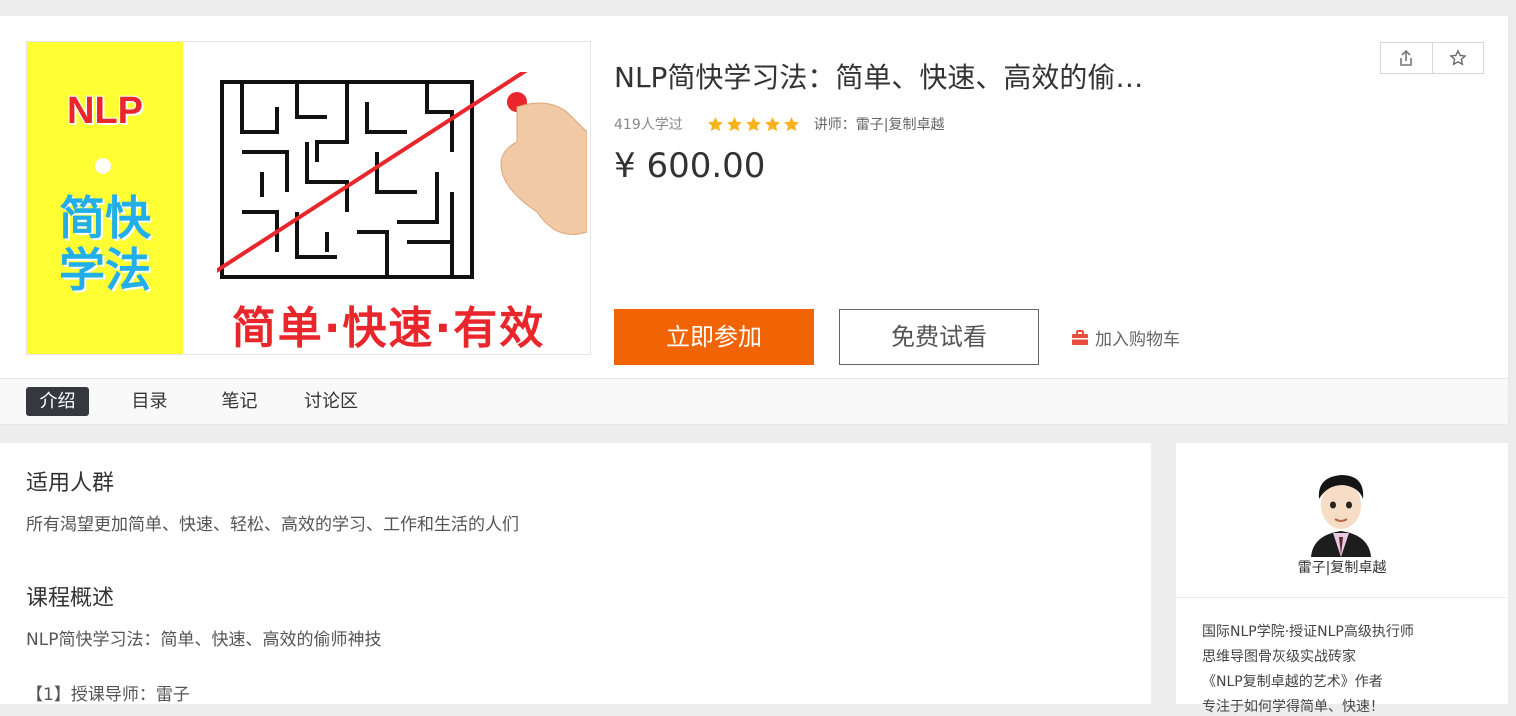 This screenshot has width=1516, height=716. Describe the element at coordinates (331, 401) in the screenshot. I see `tab-discussion: 讨论区` at that location.